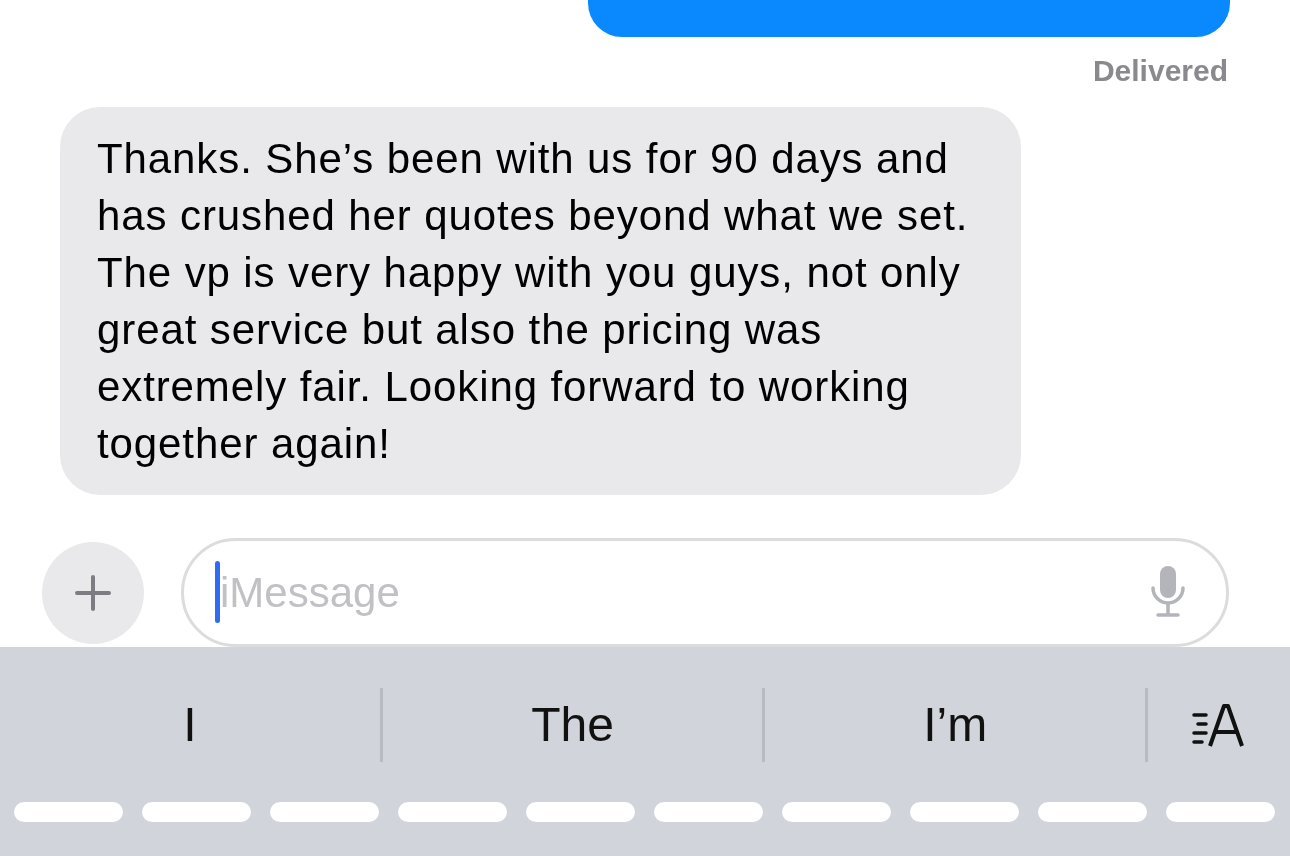 This screenshot has width=1290, height=856. What do you see at coordinates (955, 724) in the screenshot?
I see `suggestion-word: I’m` at bounding box center [955, 724].